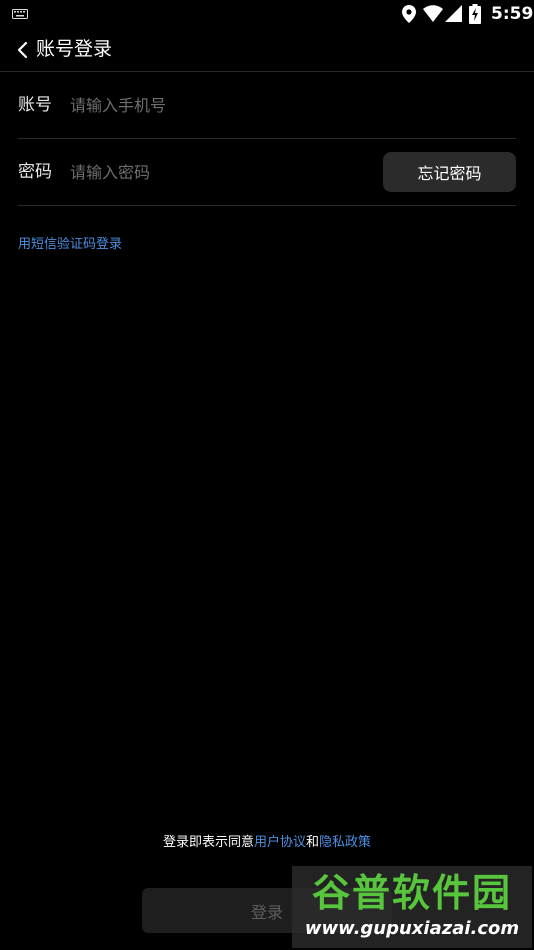 The image size is (534, 950). I want to click on keyboard-icon, so click(20, 14).